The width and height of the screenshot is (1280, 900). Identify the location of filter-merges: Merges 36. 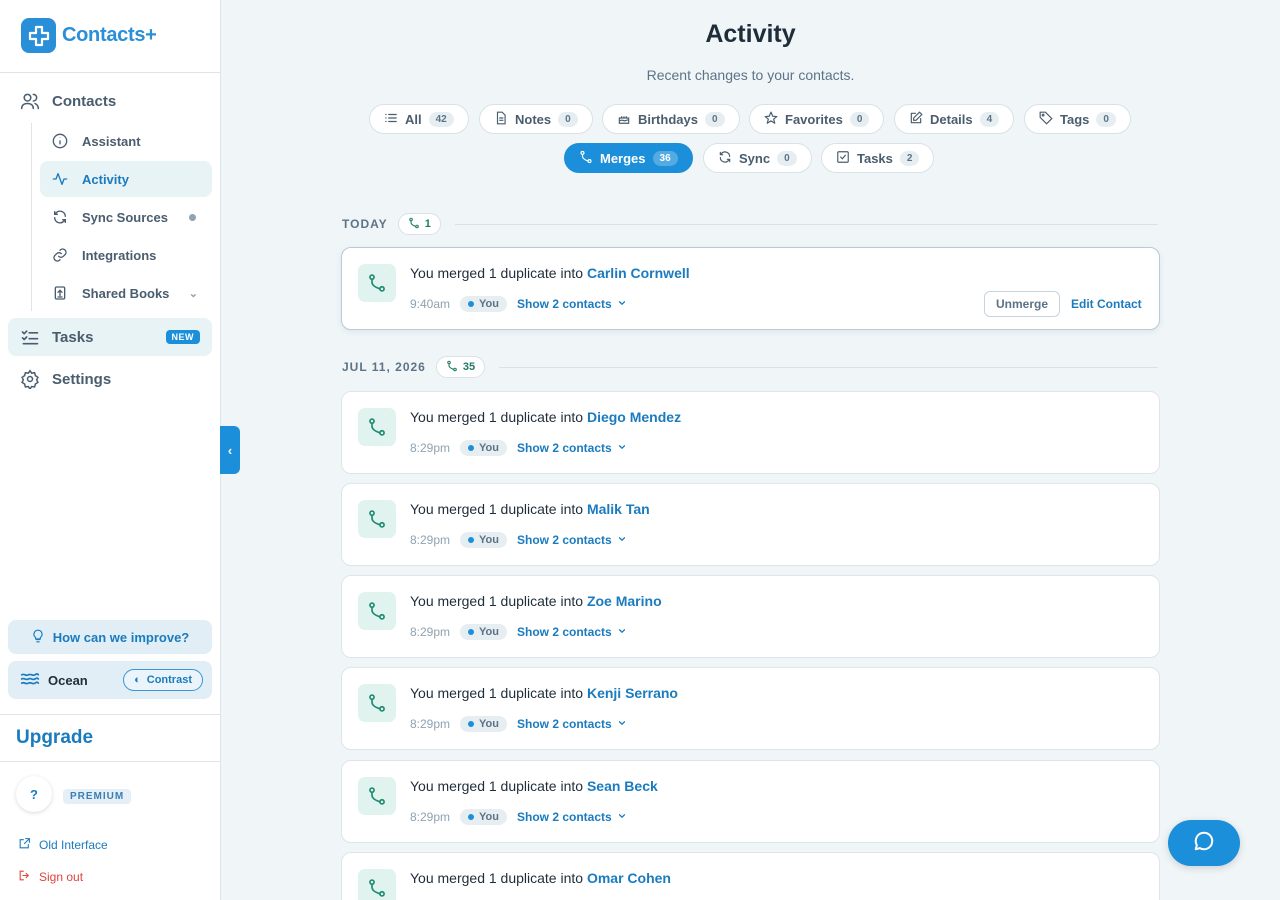
(628, 158).